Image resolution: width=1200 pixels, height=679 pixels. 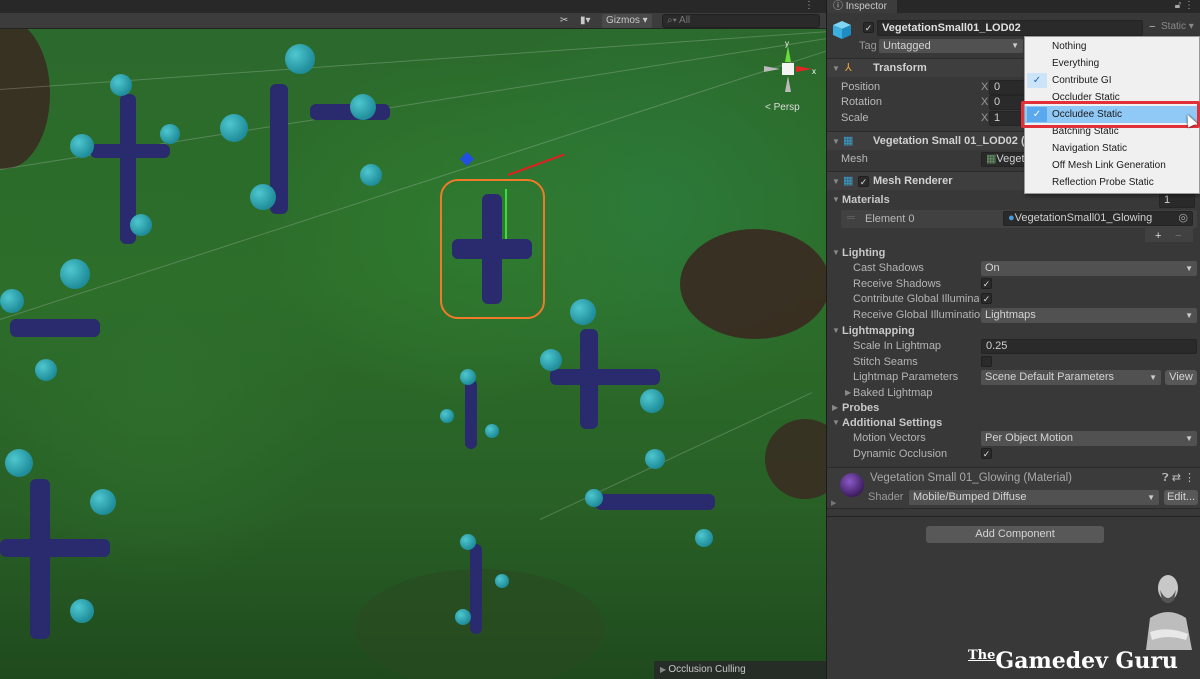 What do you see at coordinates (772, 69) in the screenshot?
I see `gizmo-neg-x-axis` at bounding box center [772, 69].